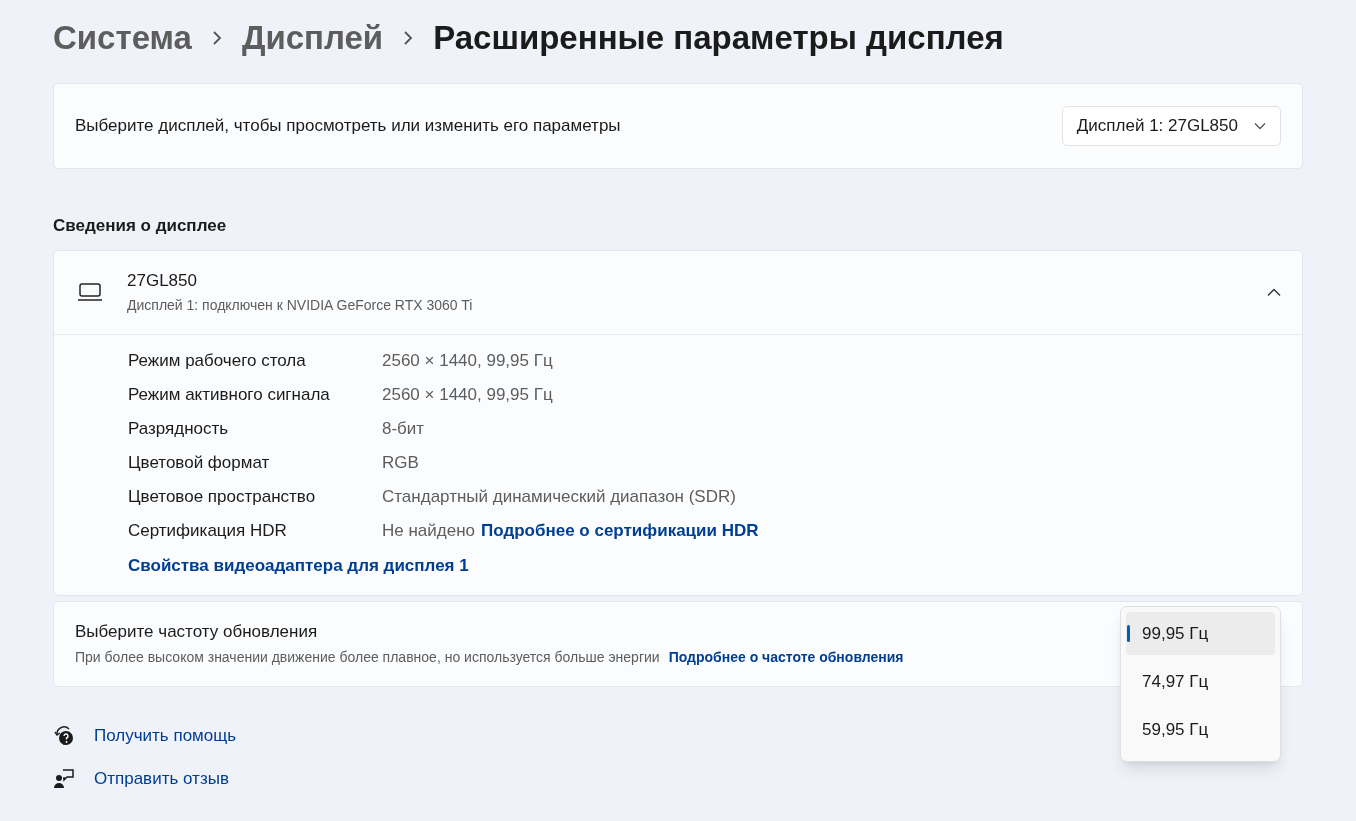 The width and height of the screenshot is (1356, 821). Describe the element at coordinates (64, 735) in the screenshot. I see `help-icon` at that location.